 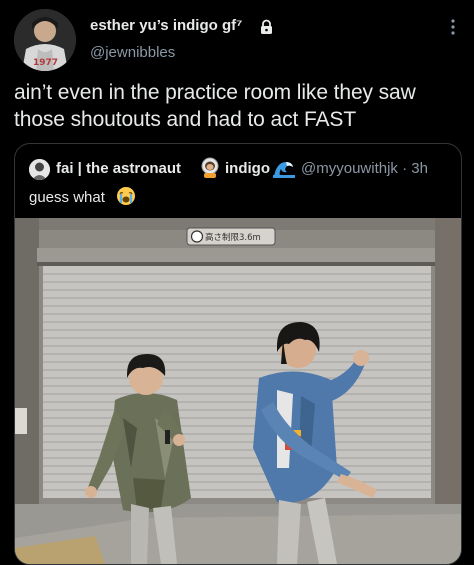 I want to click on quoted-author-name-suffix: indigo, so click(x=247, y=168).